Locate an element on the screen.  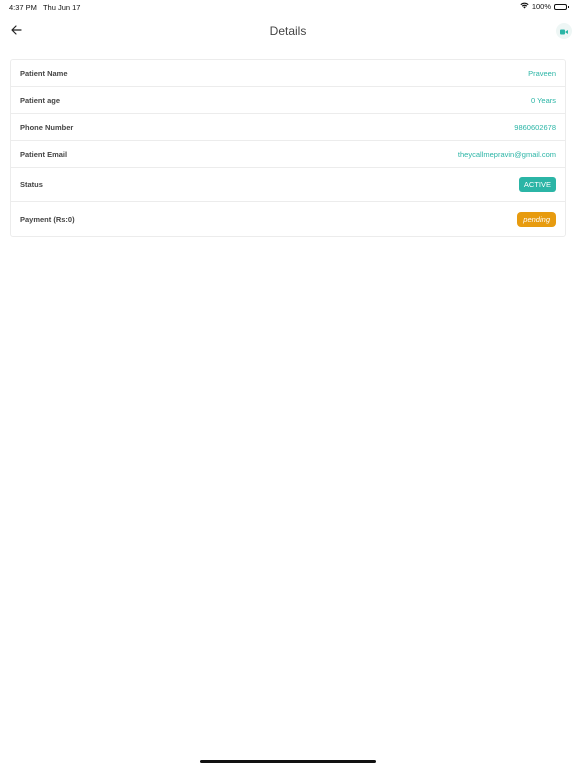
email-label: Patient Email is located at coordinates (44, 154).